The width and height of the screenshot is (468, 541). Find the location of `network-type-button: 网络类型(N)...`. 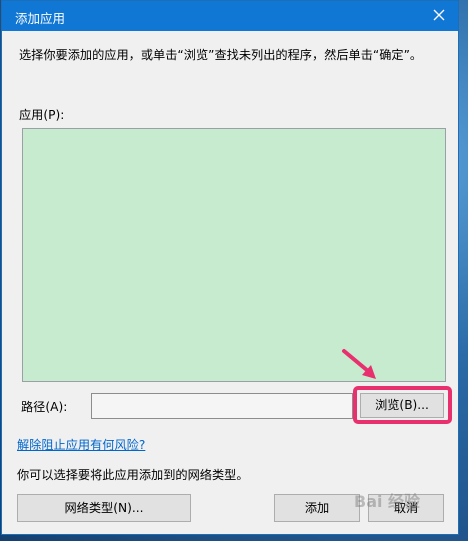

network-type-button: 网络类型(N)... is located at coordinates (104, 508).